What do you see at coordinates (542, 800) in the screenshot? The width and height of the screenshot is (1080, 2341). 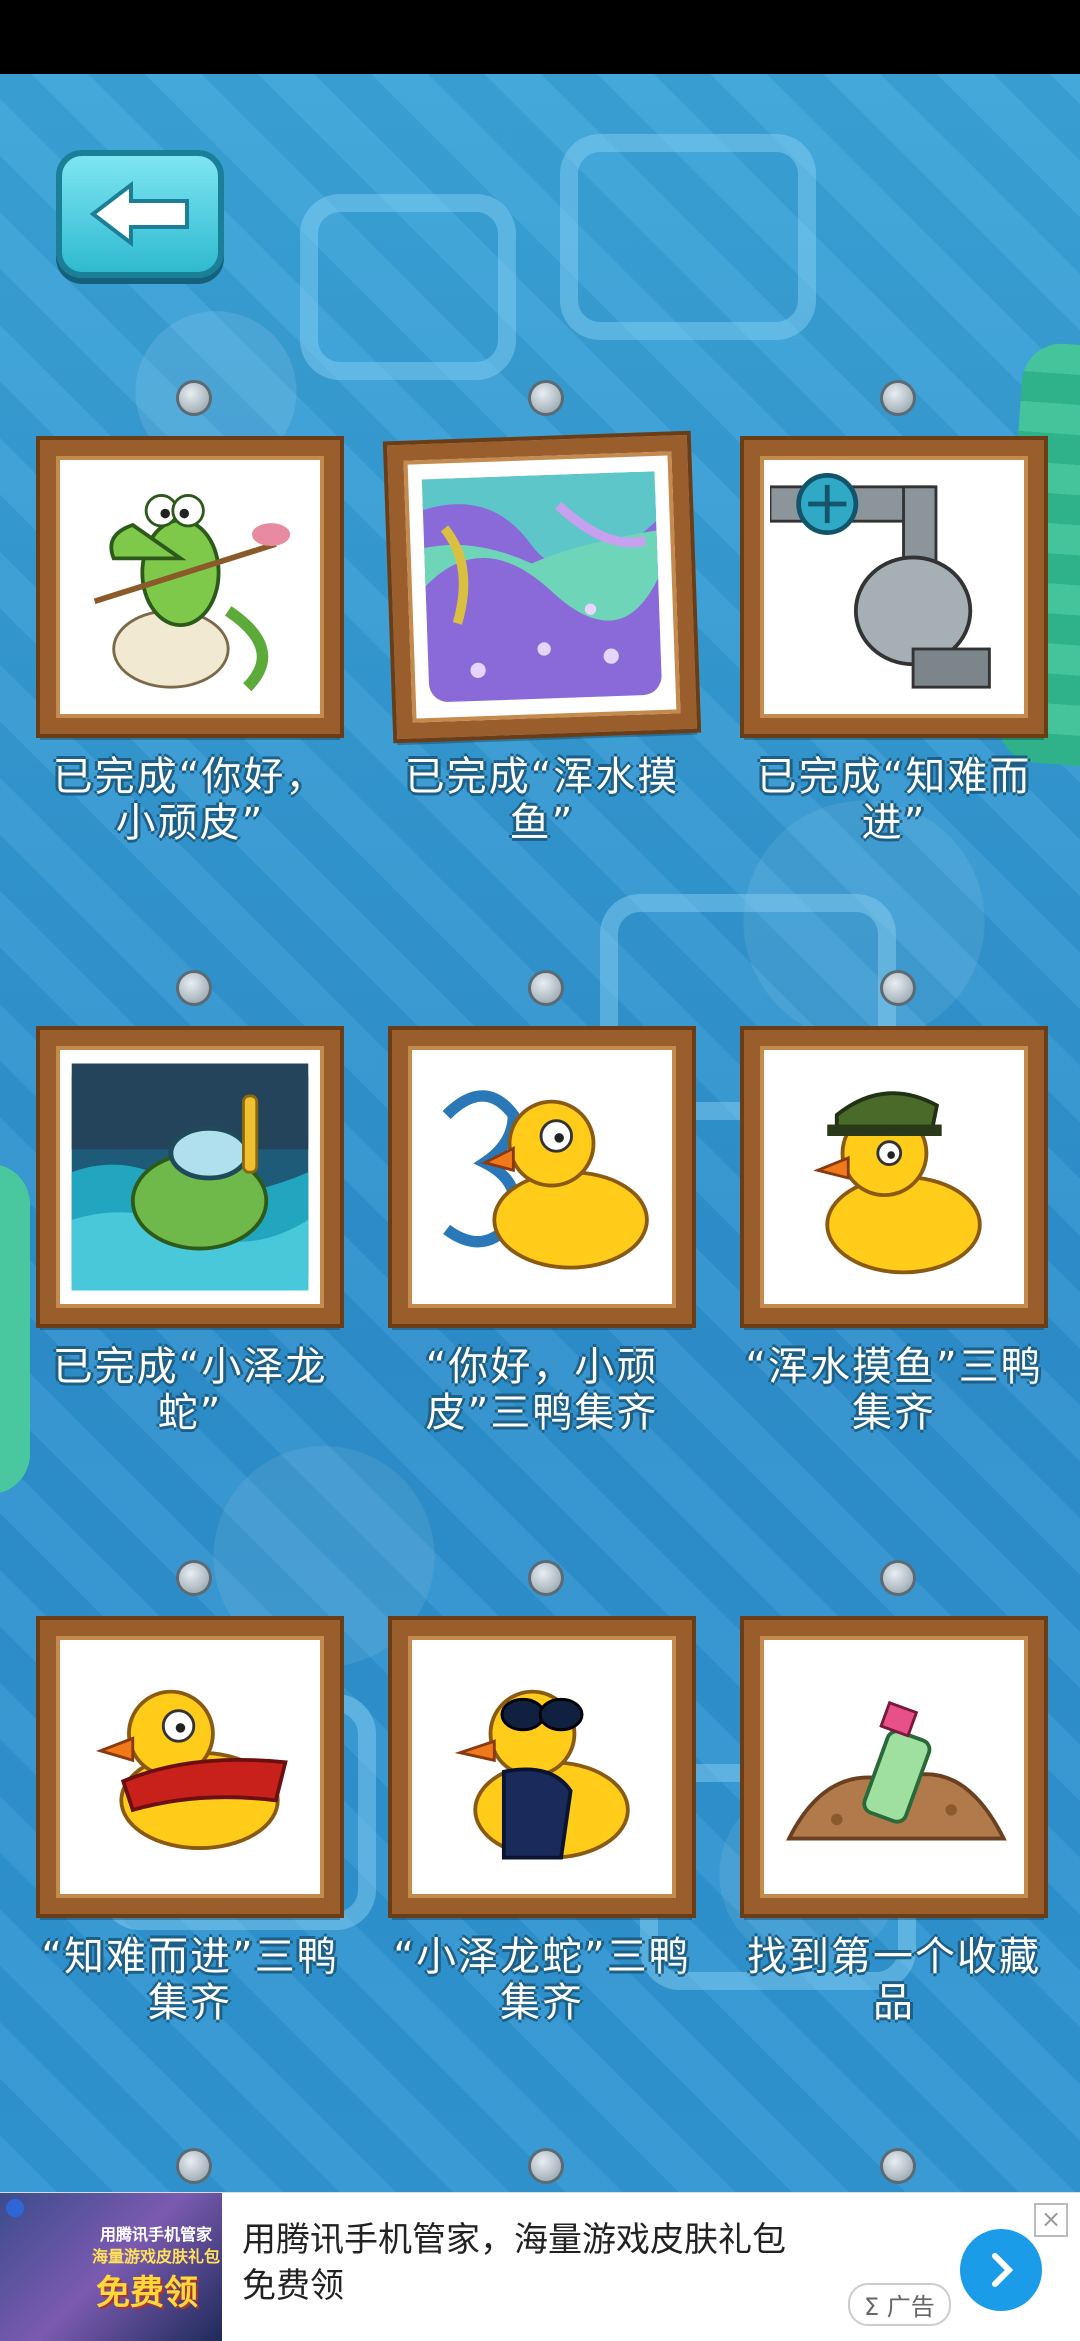 I see `achievement-caption: 已完成“浑水摸鱼”` at bounding box center [542, 800].